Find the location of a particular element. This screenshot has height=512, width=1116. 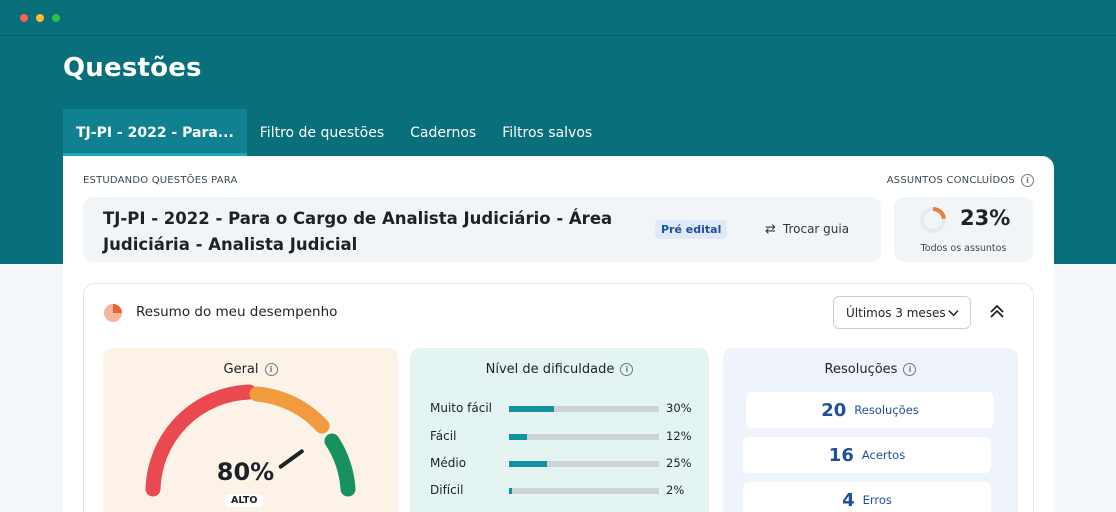

difficulty-title: Nível de dificuldade is located at coordinates (550, 369).